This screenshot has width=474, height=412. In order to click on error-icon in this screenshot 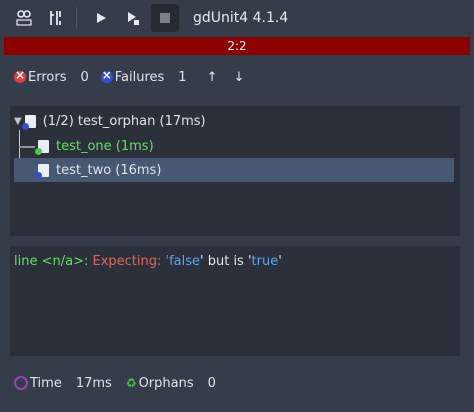, I will do `click(20, 75)`.